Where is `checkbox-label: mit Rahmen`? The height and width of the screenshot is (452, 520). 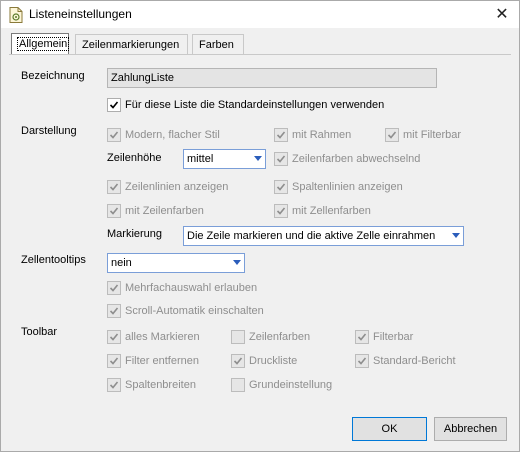
checkbox-label: mit Rahmen is located at coordinates (322, 135).